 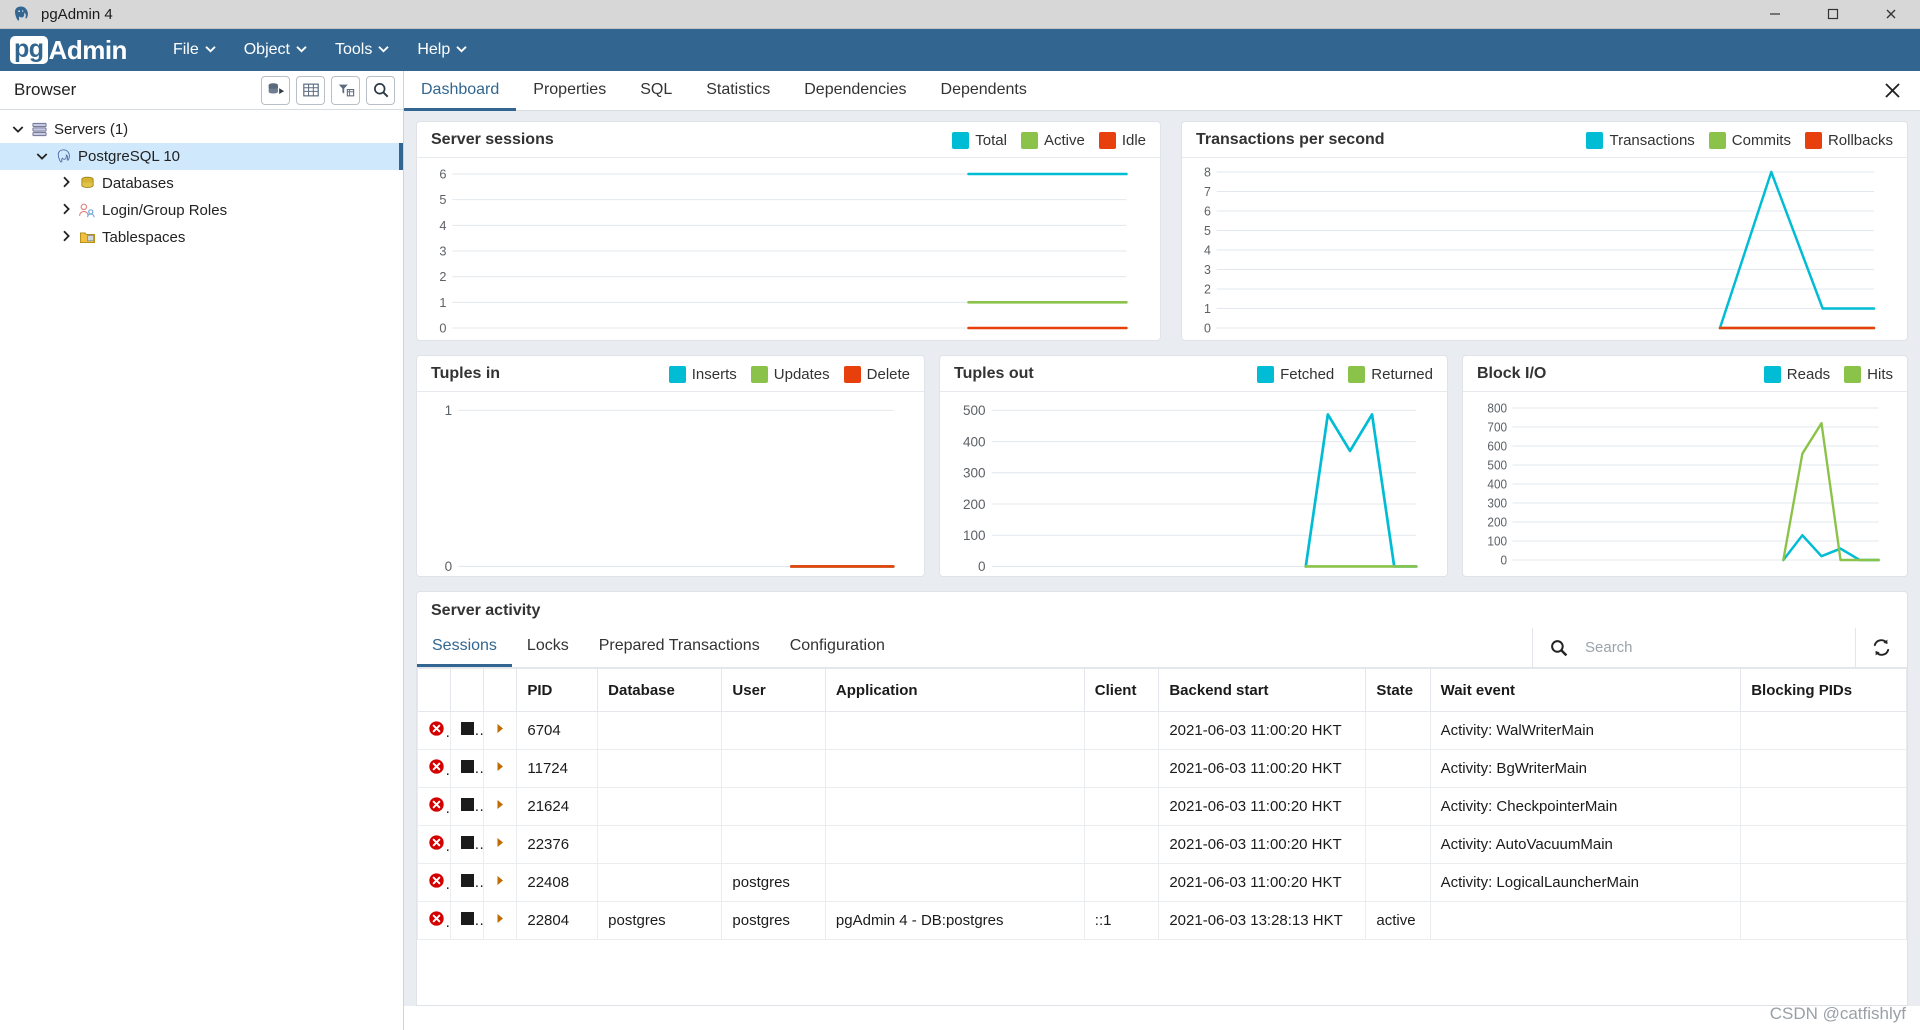 I want to click on tab-configuration: Configuration, so click(x=837, y=647).